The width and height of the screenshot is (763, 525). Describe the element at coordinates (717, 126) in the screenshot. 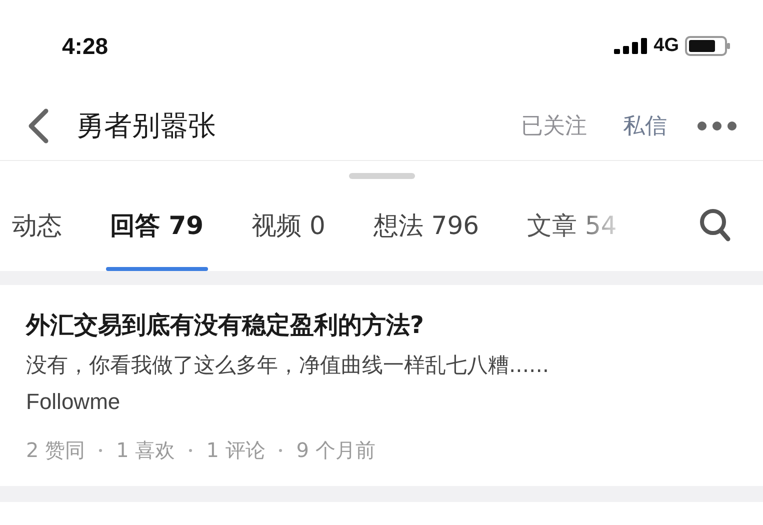

I see `more-icon` at that location.